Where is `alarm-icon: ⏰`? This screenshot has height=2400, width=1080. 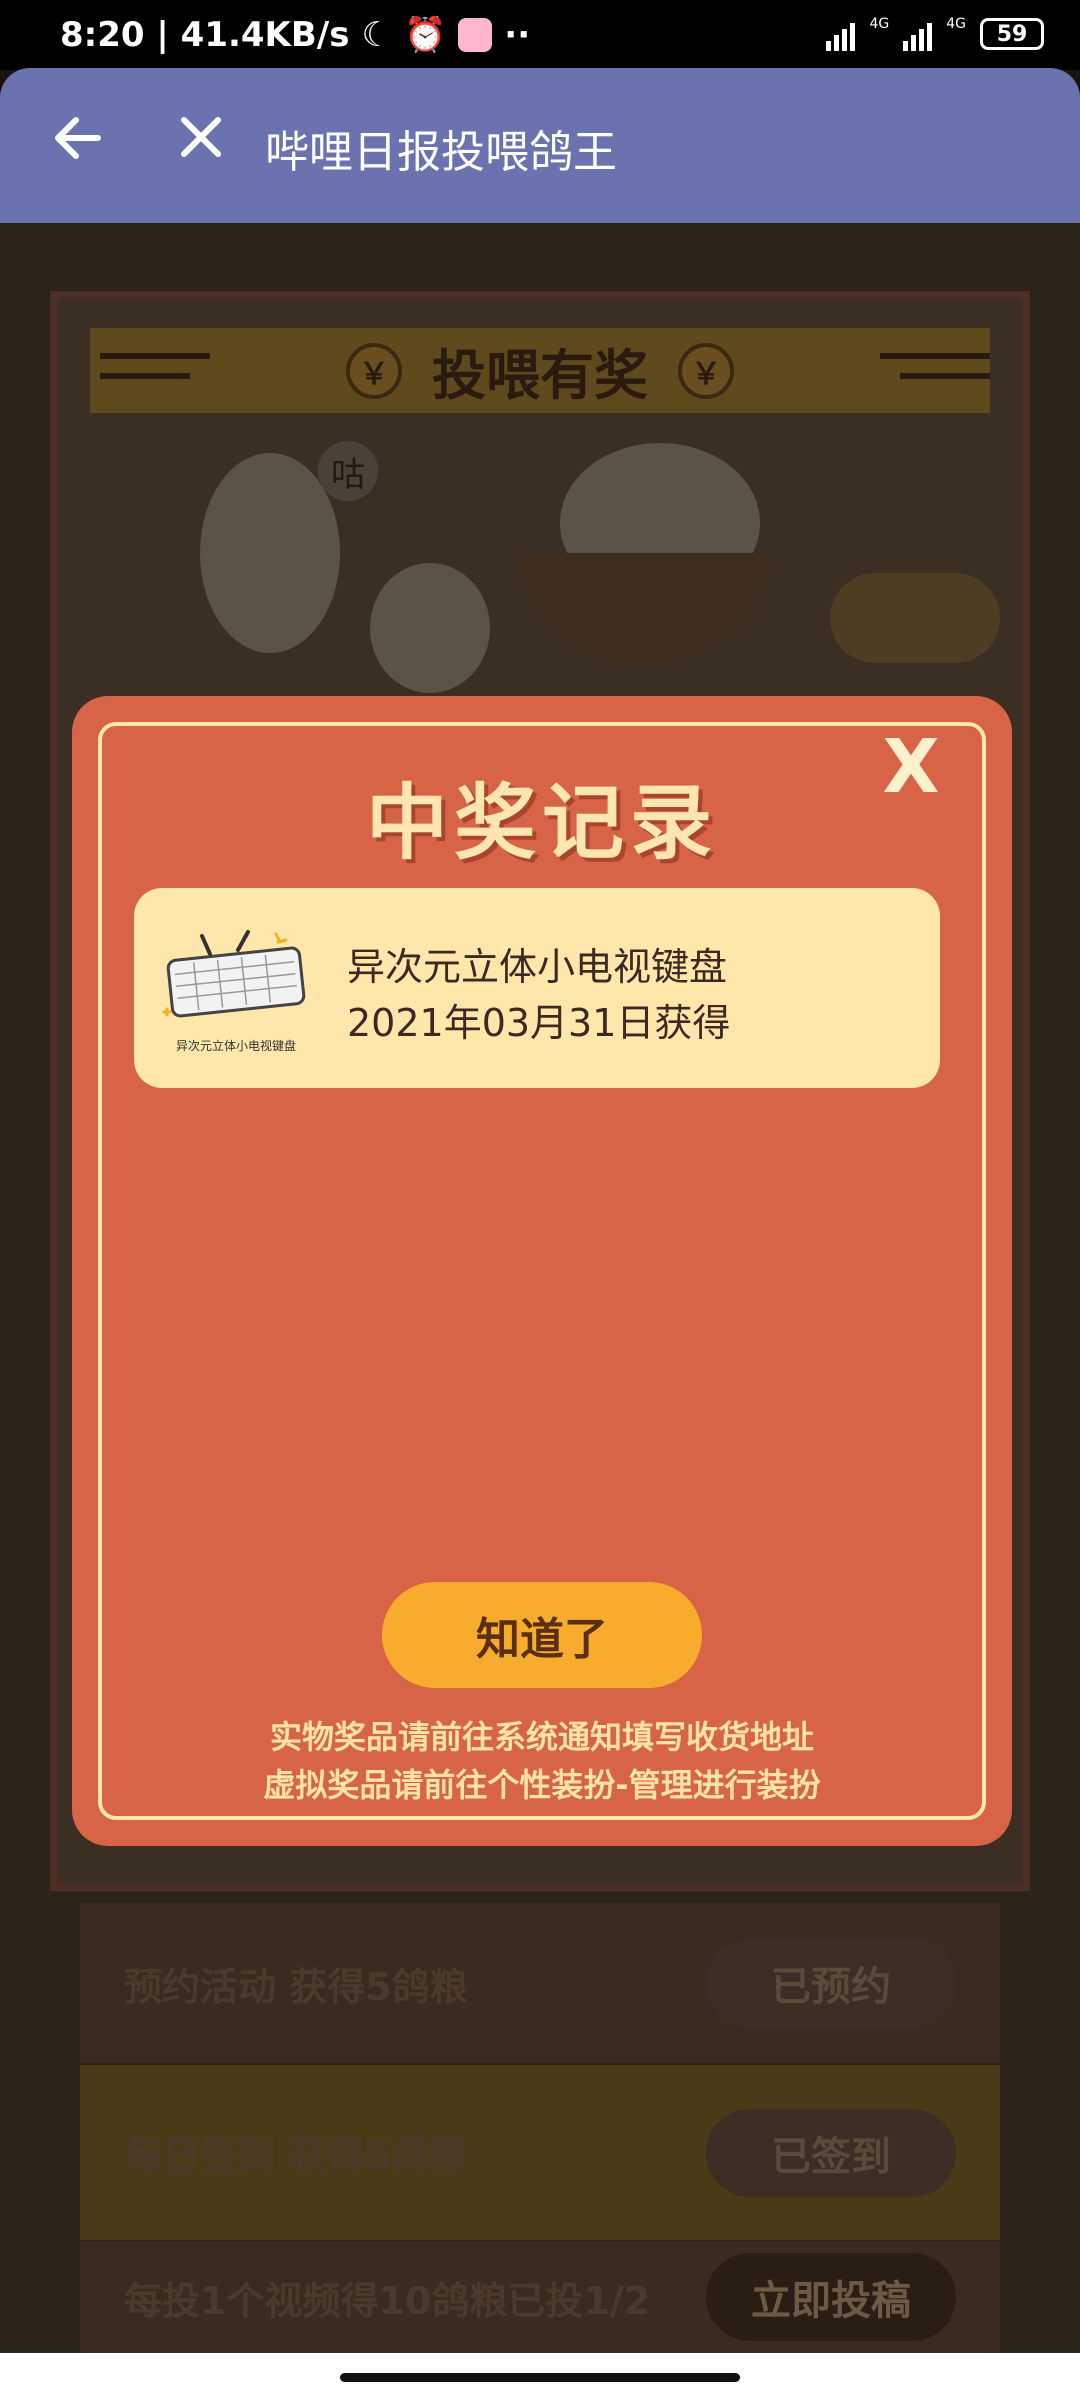 alarm-icon: ⏰ is located at coordinates (425, 35).